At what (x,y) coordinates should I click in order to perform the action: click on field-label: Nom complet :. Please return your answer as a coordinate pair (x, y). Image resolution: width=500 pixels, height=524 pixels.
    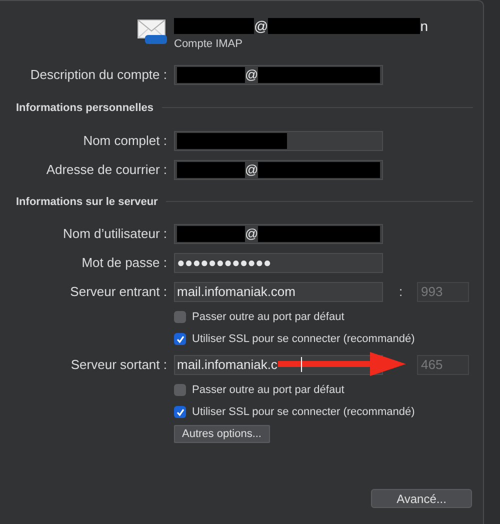
    Looking at the image, I should click on (124, 140).